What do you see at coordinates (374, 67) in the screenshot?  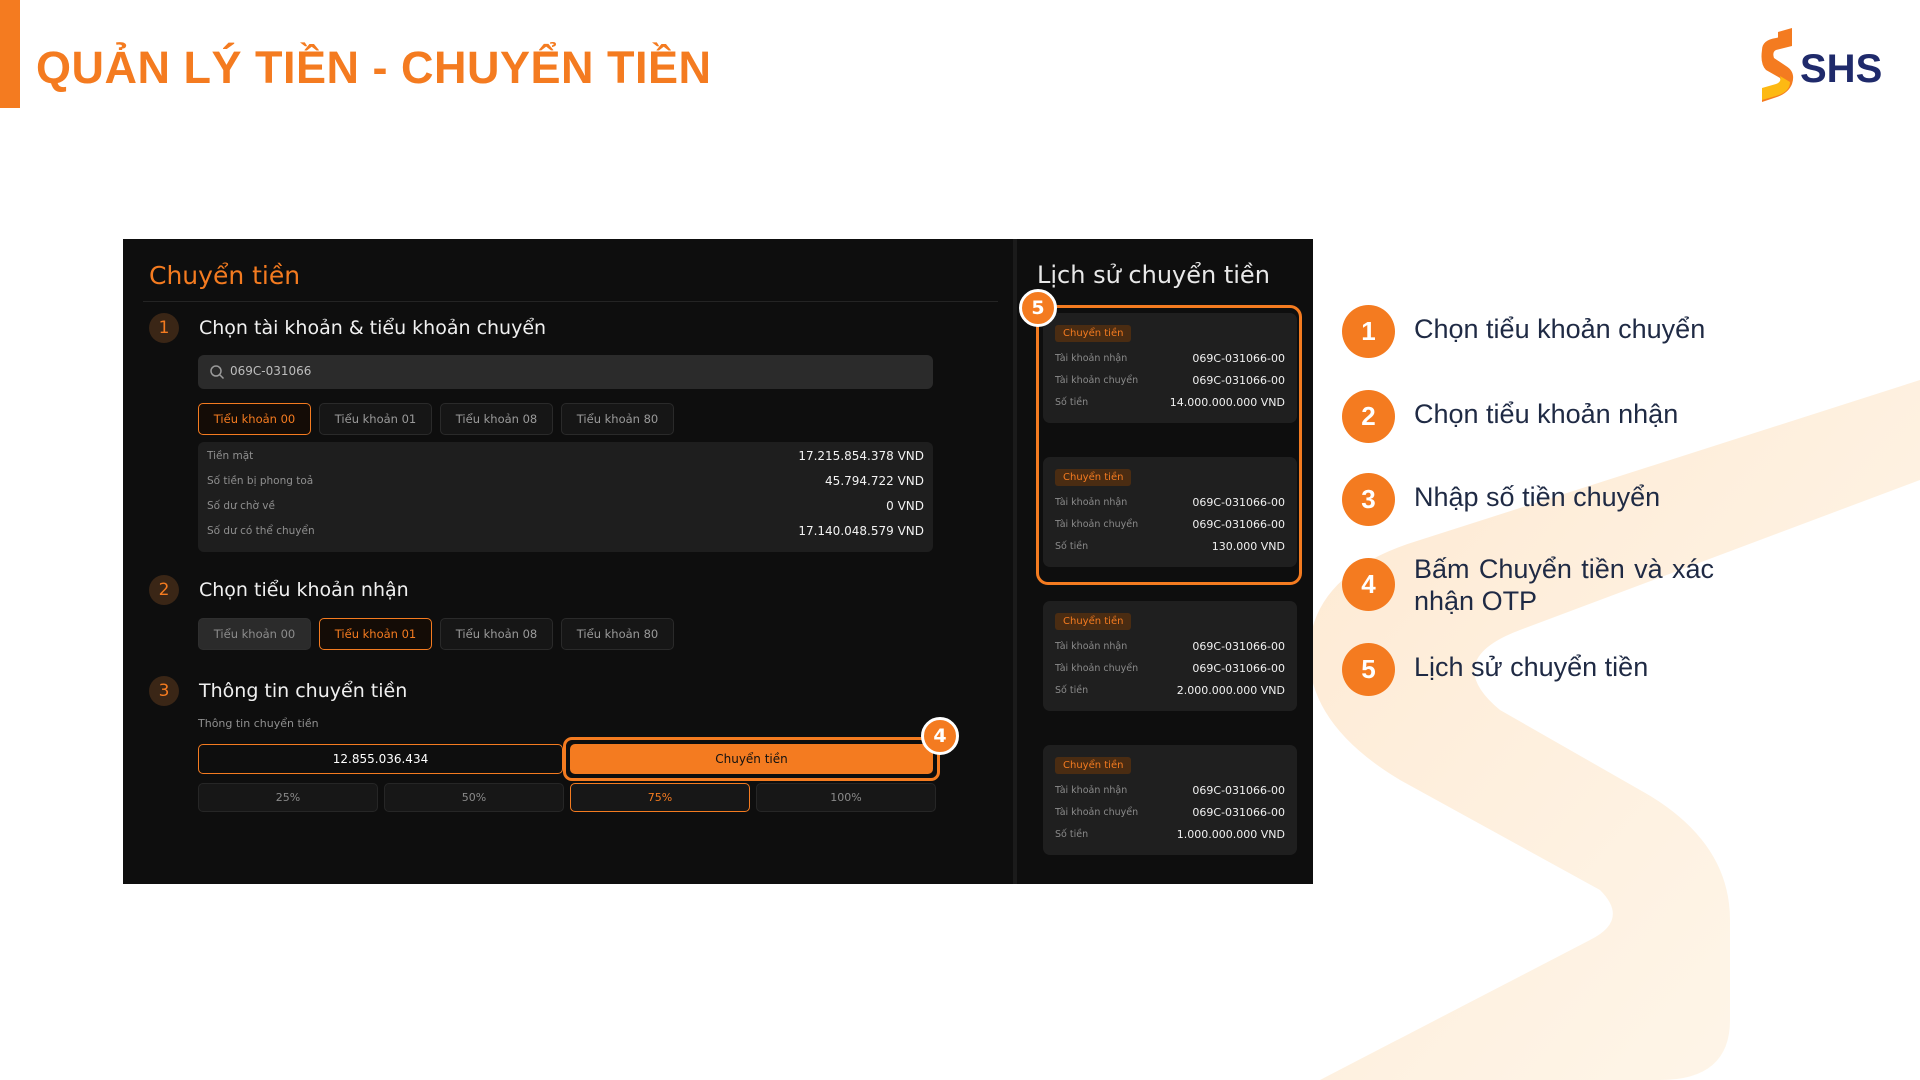 I see `slide-title: QUẢN LÝ TIỀN - CHUYỂN TIỀN` at bounding box center [374, 67].